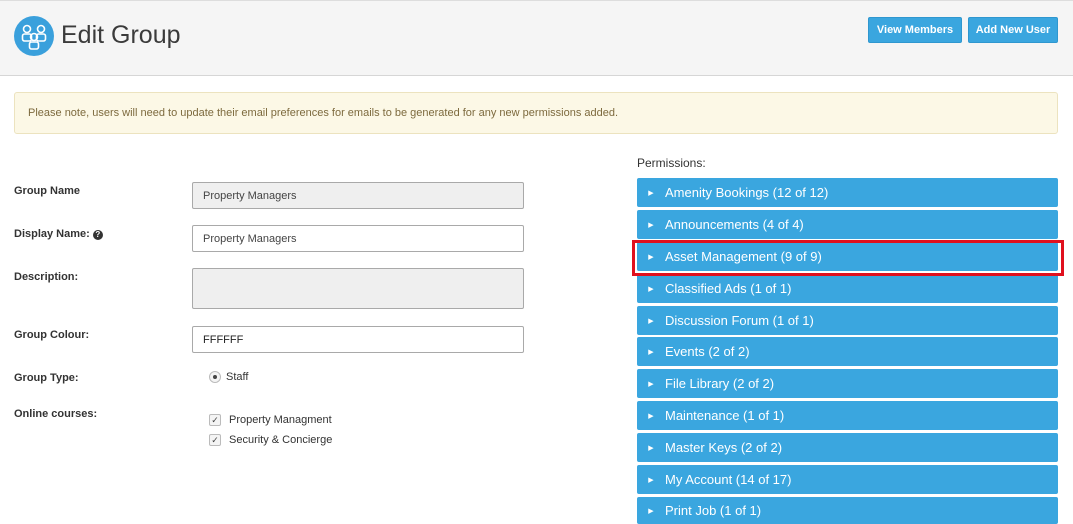 The image size is (1073, 524). What do you see at coordinates (847, 288) in the screenshot?
I see `permission-classified-ads: ▶ Classified Ads (1 of 1)` at bounding box center [847, 288].